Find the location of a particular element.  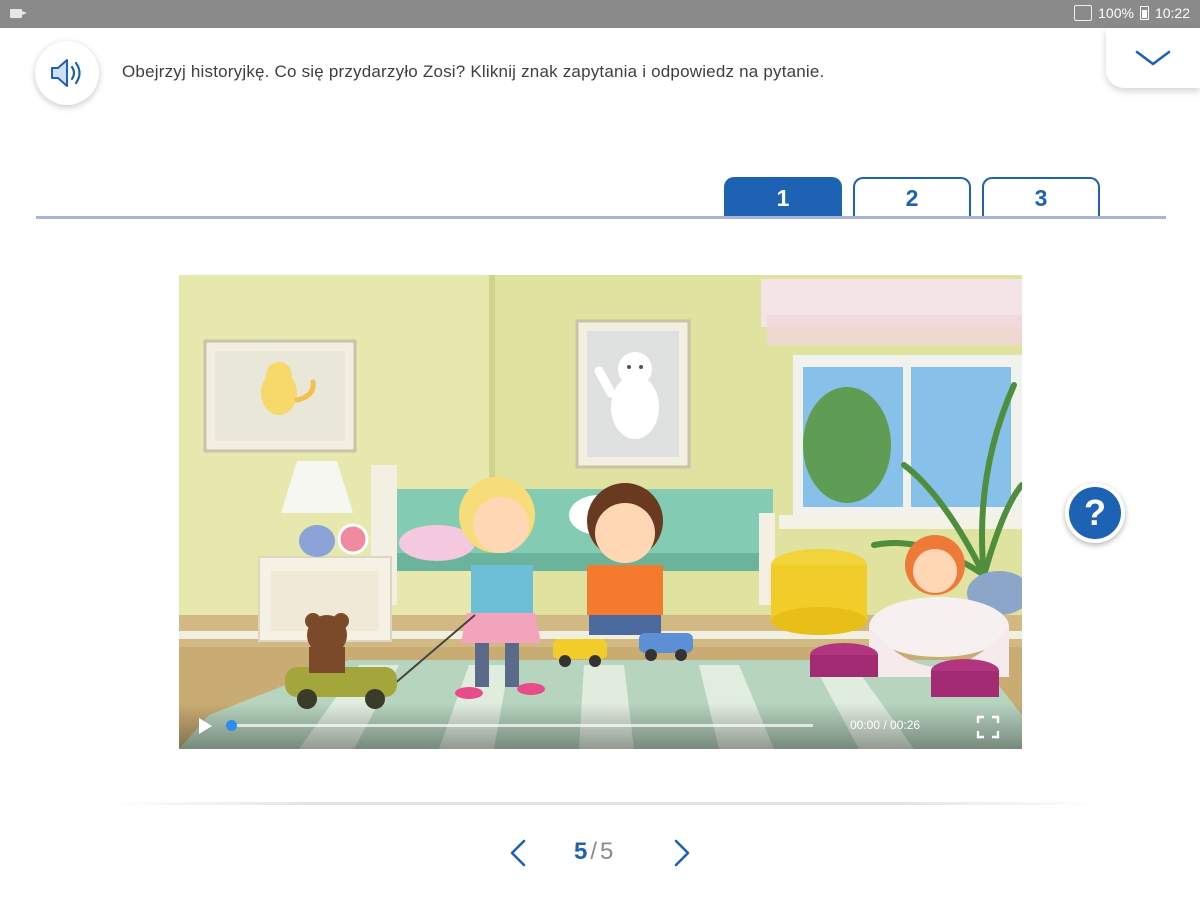

chevron-down-icon is located at coordinates (1153, 58).